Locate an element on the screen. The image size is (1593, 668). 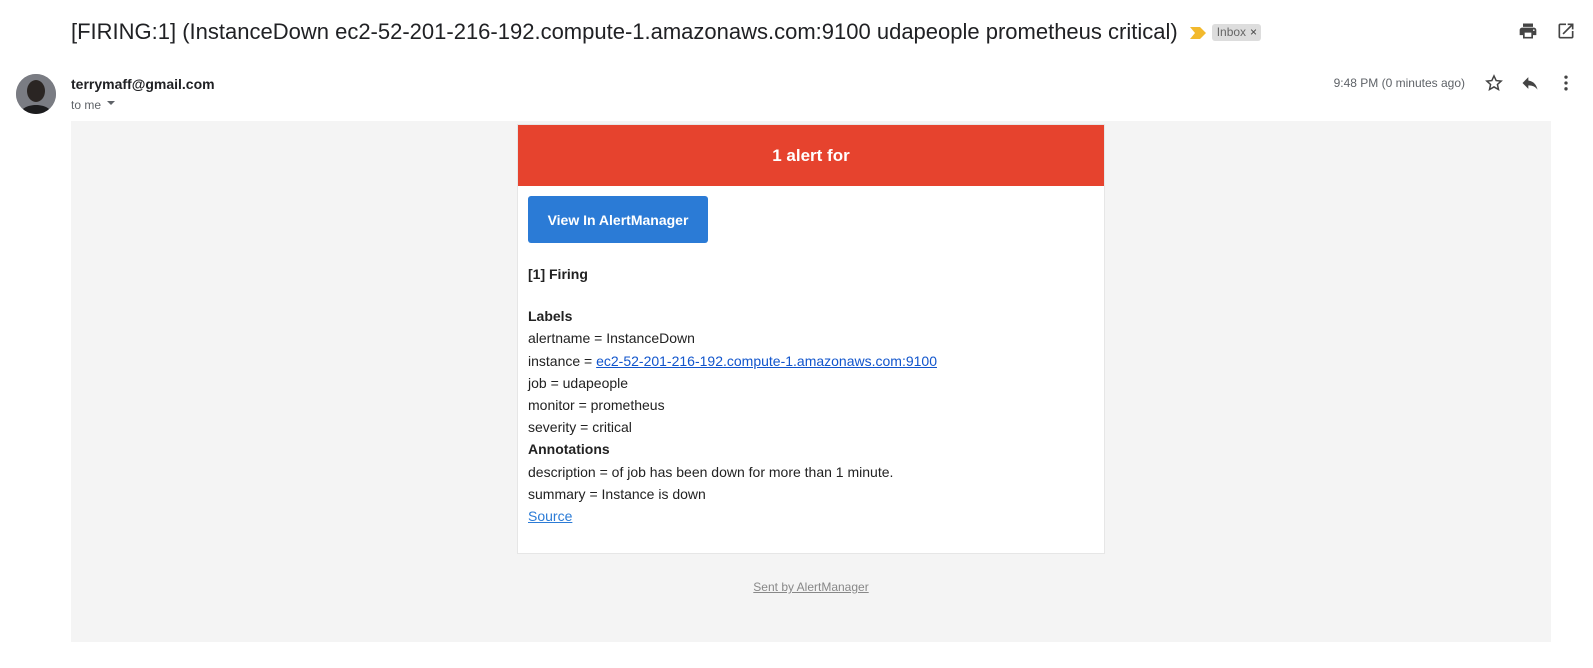
source-link: Source is located at coordinates (550, 516).